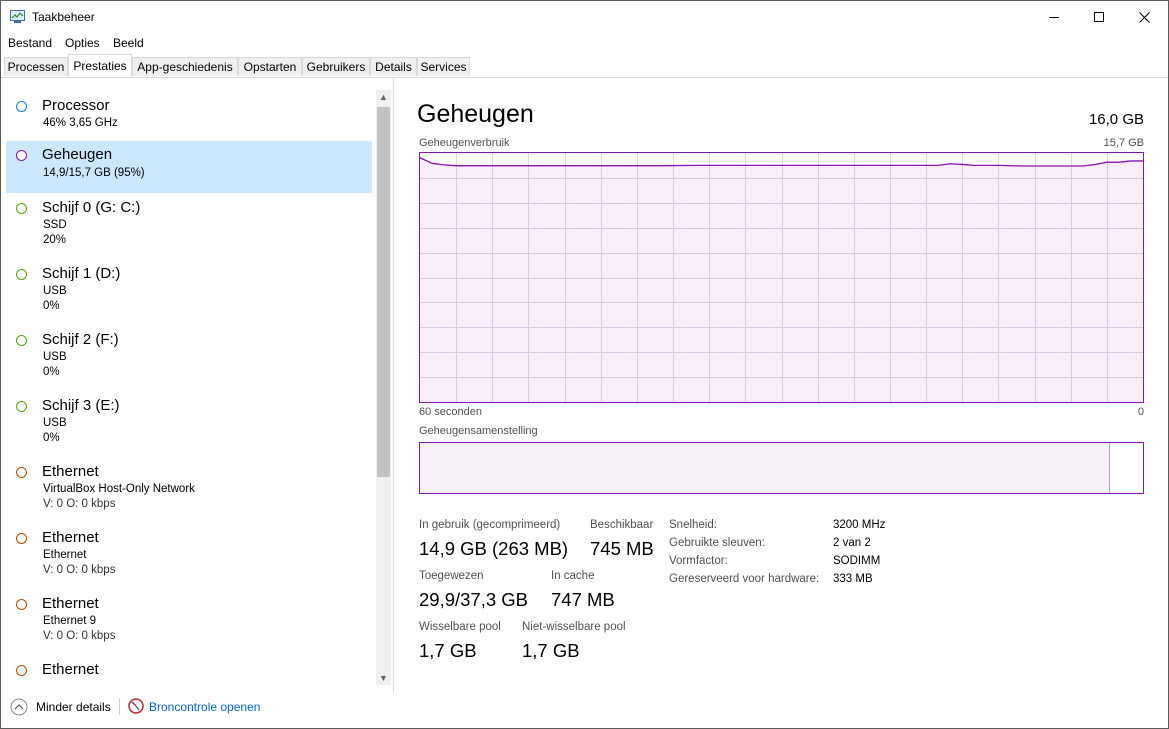 This screenshot has height=729, width=1169. What do you see at coordinates (119, 489) in the screenshot?
I see `sidebar-item-detail: VirtualBox Host-Only Network` at bounding box center [119, 489].